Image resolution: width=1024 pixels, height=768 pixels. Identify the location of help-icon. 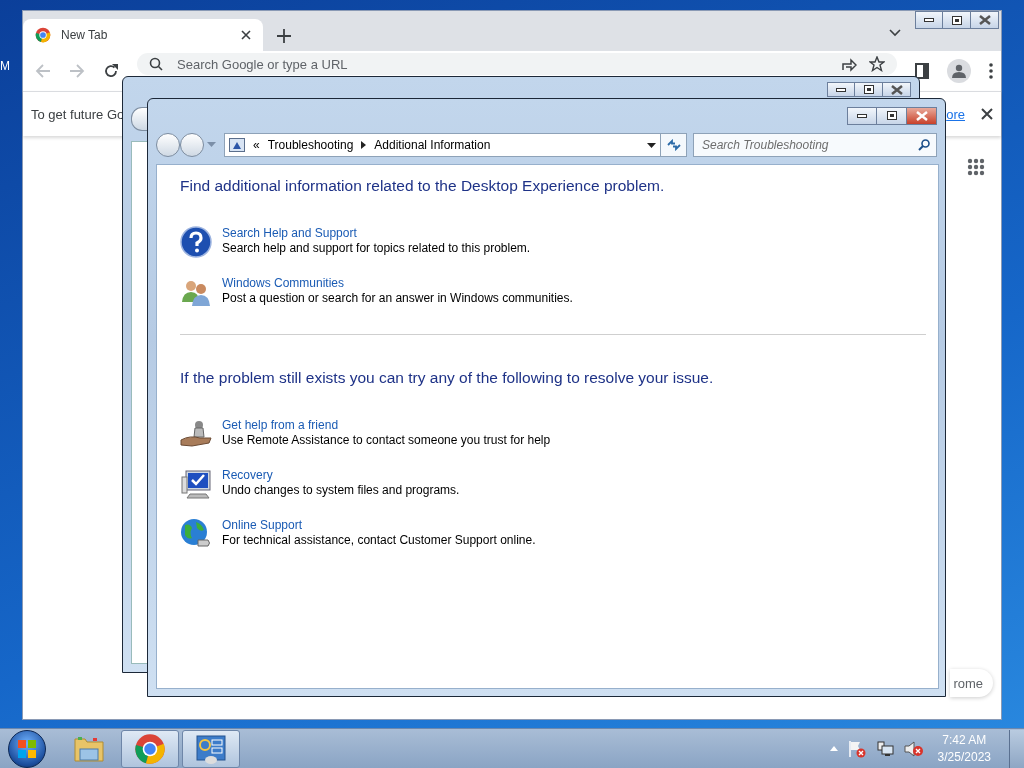
(196, 242).